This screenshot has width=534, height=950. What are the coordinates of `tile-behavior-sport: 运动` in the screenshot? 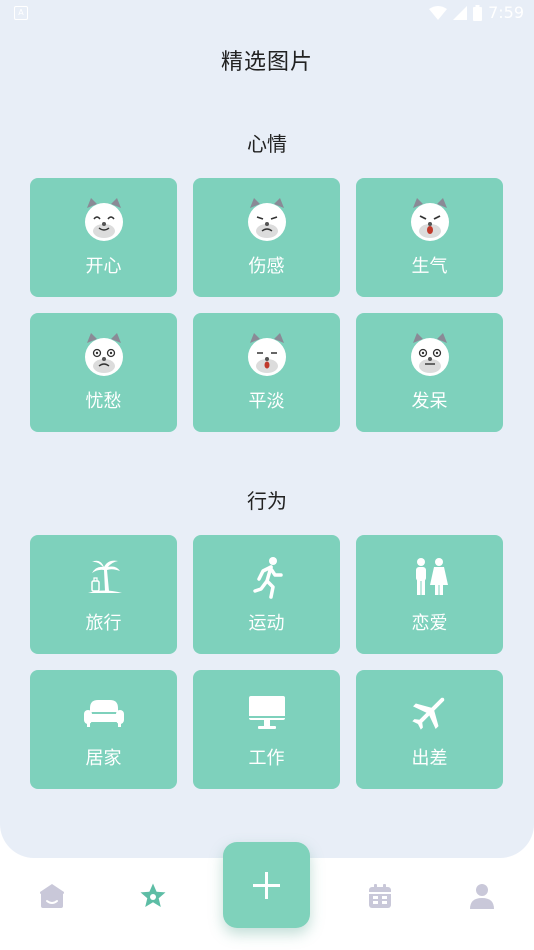 It's located at (266, 594).